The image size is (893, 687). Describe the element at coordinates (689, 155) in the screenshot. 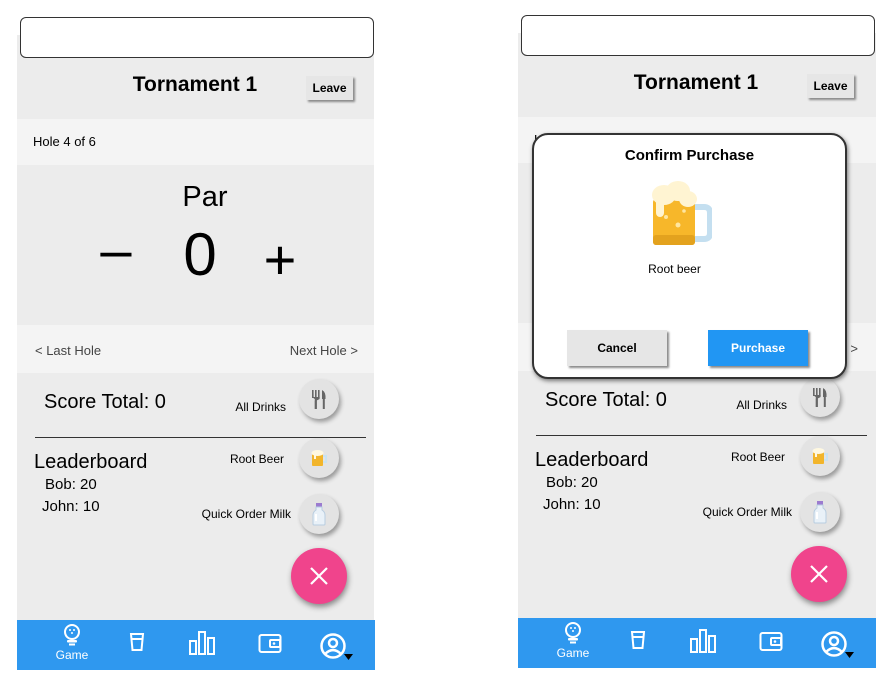

I see `dialog-title: Confirm Purchase` at that location.